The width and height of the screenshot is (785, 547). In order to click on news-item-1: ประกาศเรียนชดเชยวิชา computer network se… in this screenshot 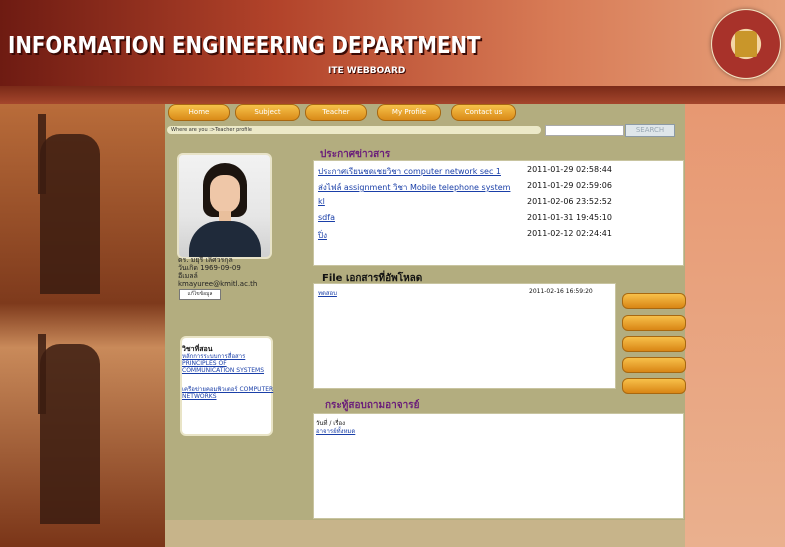, I will do `click(409, 171)`.